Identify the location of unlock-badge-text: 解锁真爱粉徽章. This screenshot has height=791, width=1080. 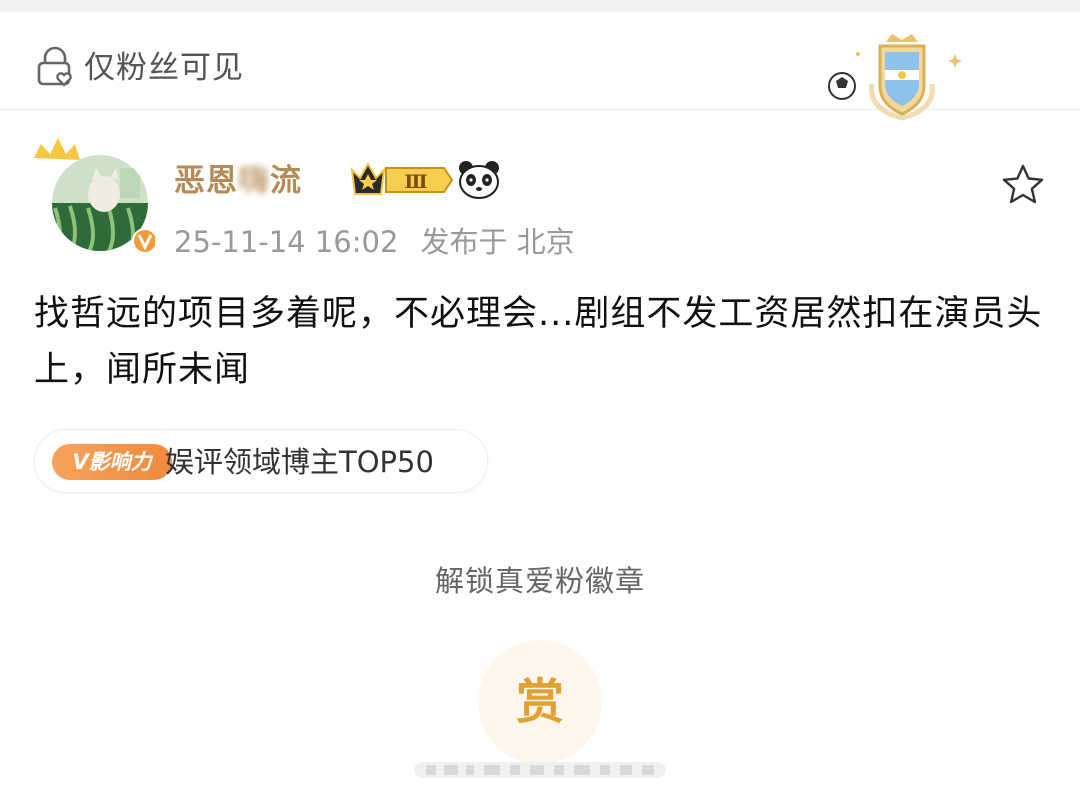
(539, 581).